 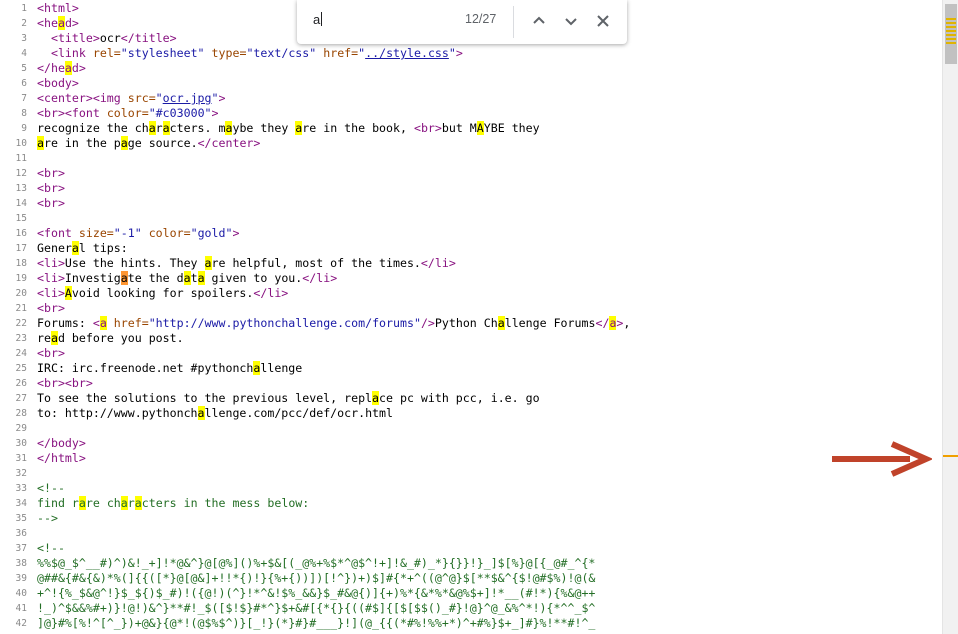 I want to click on code-line: 36, so click(x=471, y=533).